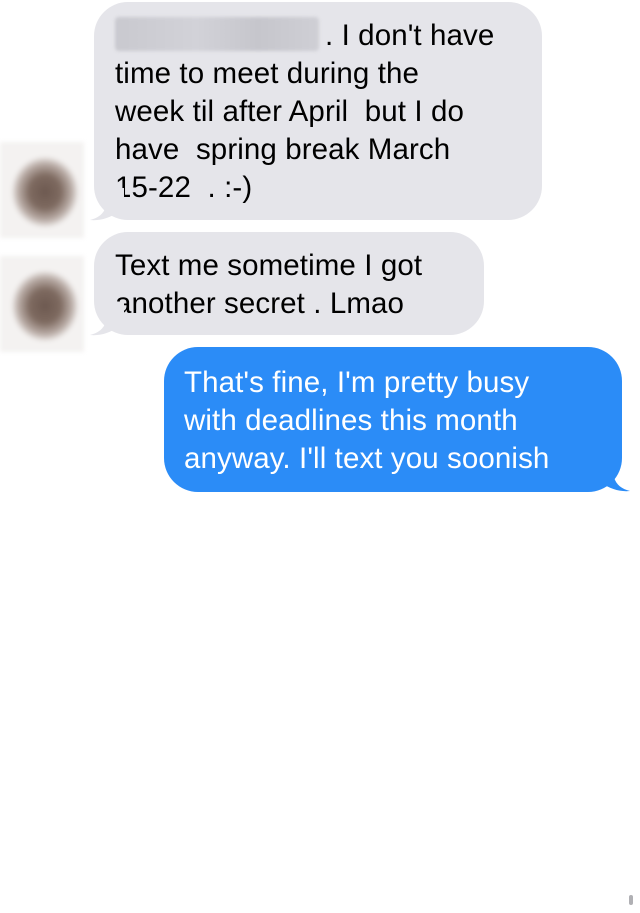  Describe the element at coordinates (612, 475) in the screenshot. I see `outgoing-bubble-tail` at that location.